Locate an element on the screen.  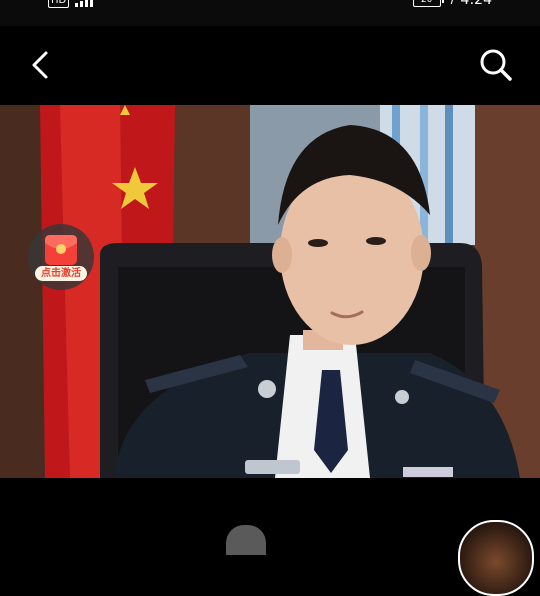
promo-float-button: 点击激活 is located at coordinates (61, 257).